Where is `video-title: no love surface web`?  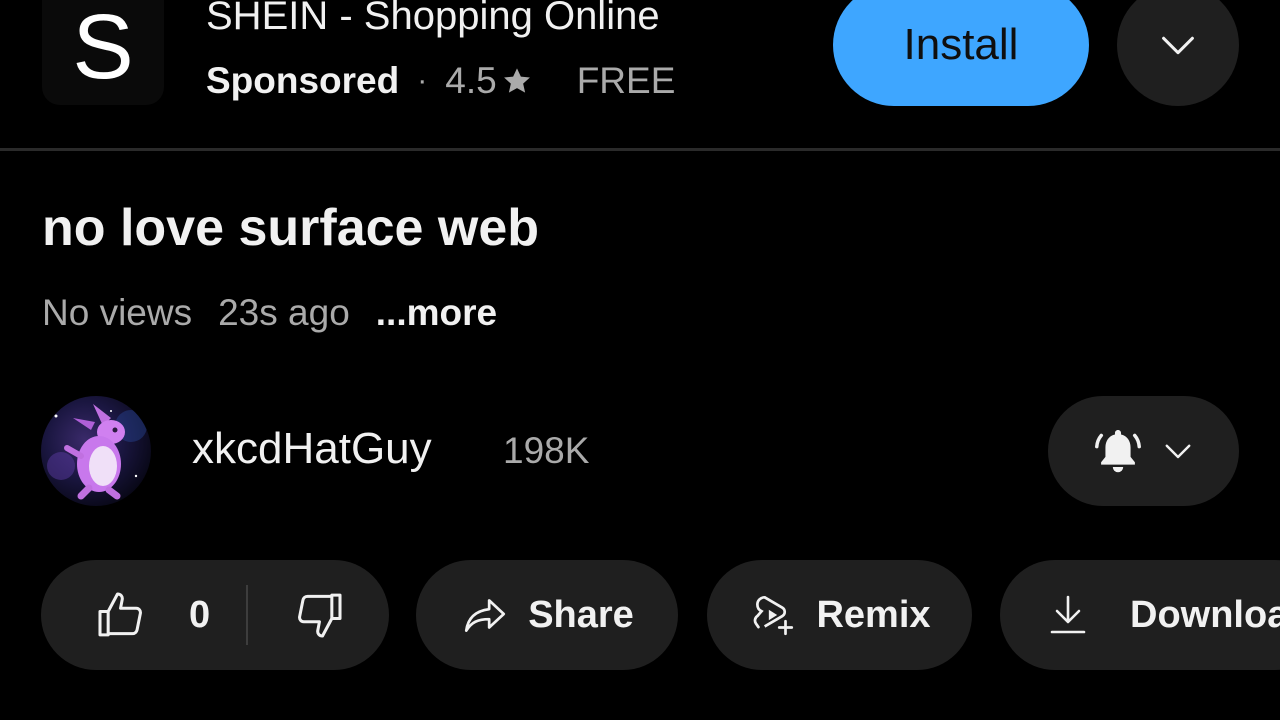
video-title: no love surface web is located at coordinates (290, 228).